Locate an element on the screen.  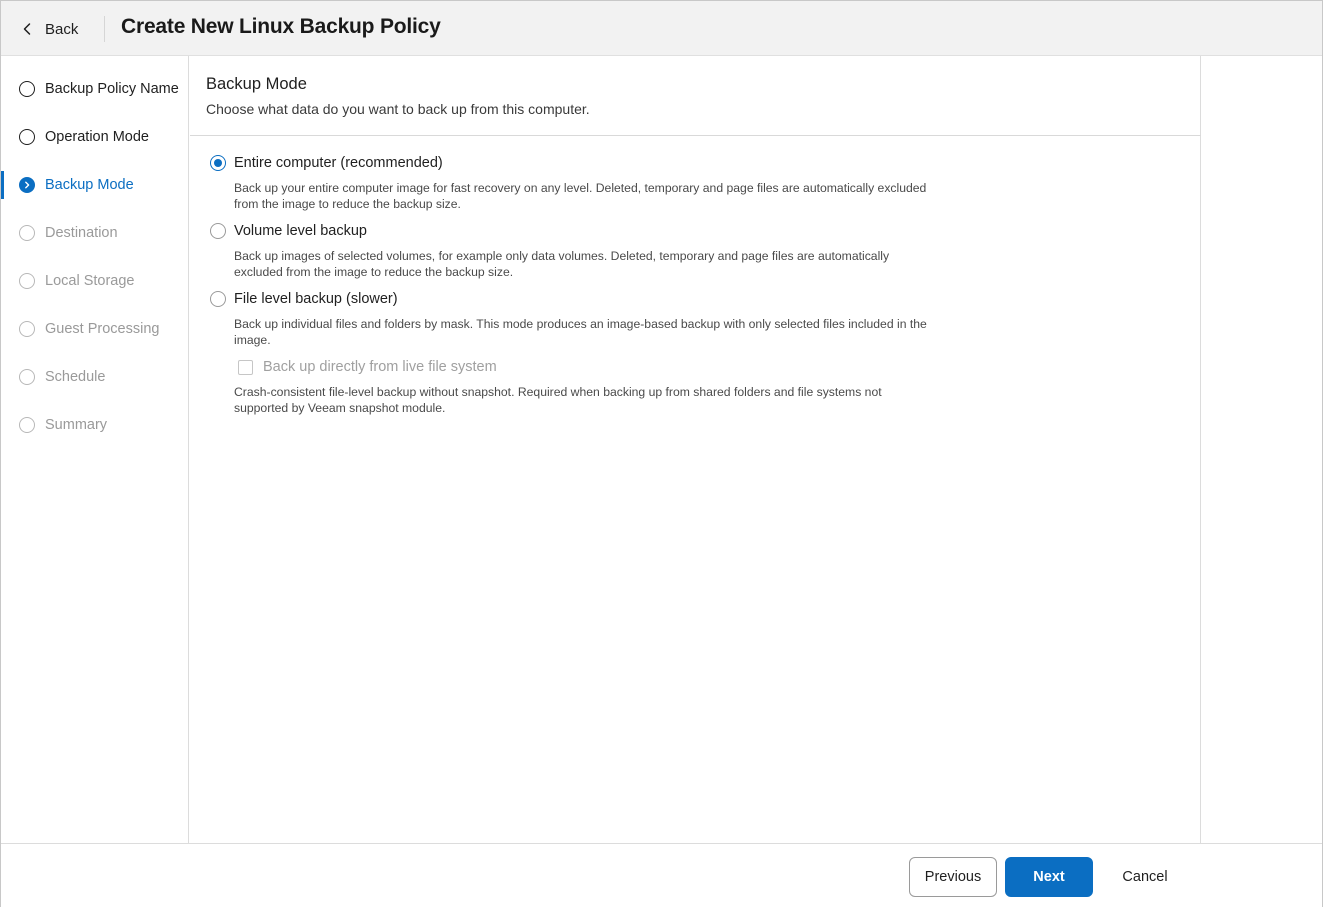
checkbox-live-file-system: Back up directly from live file system is located at coordinates (367, 367).